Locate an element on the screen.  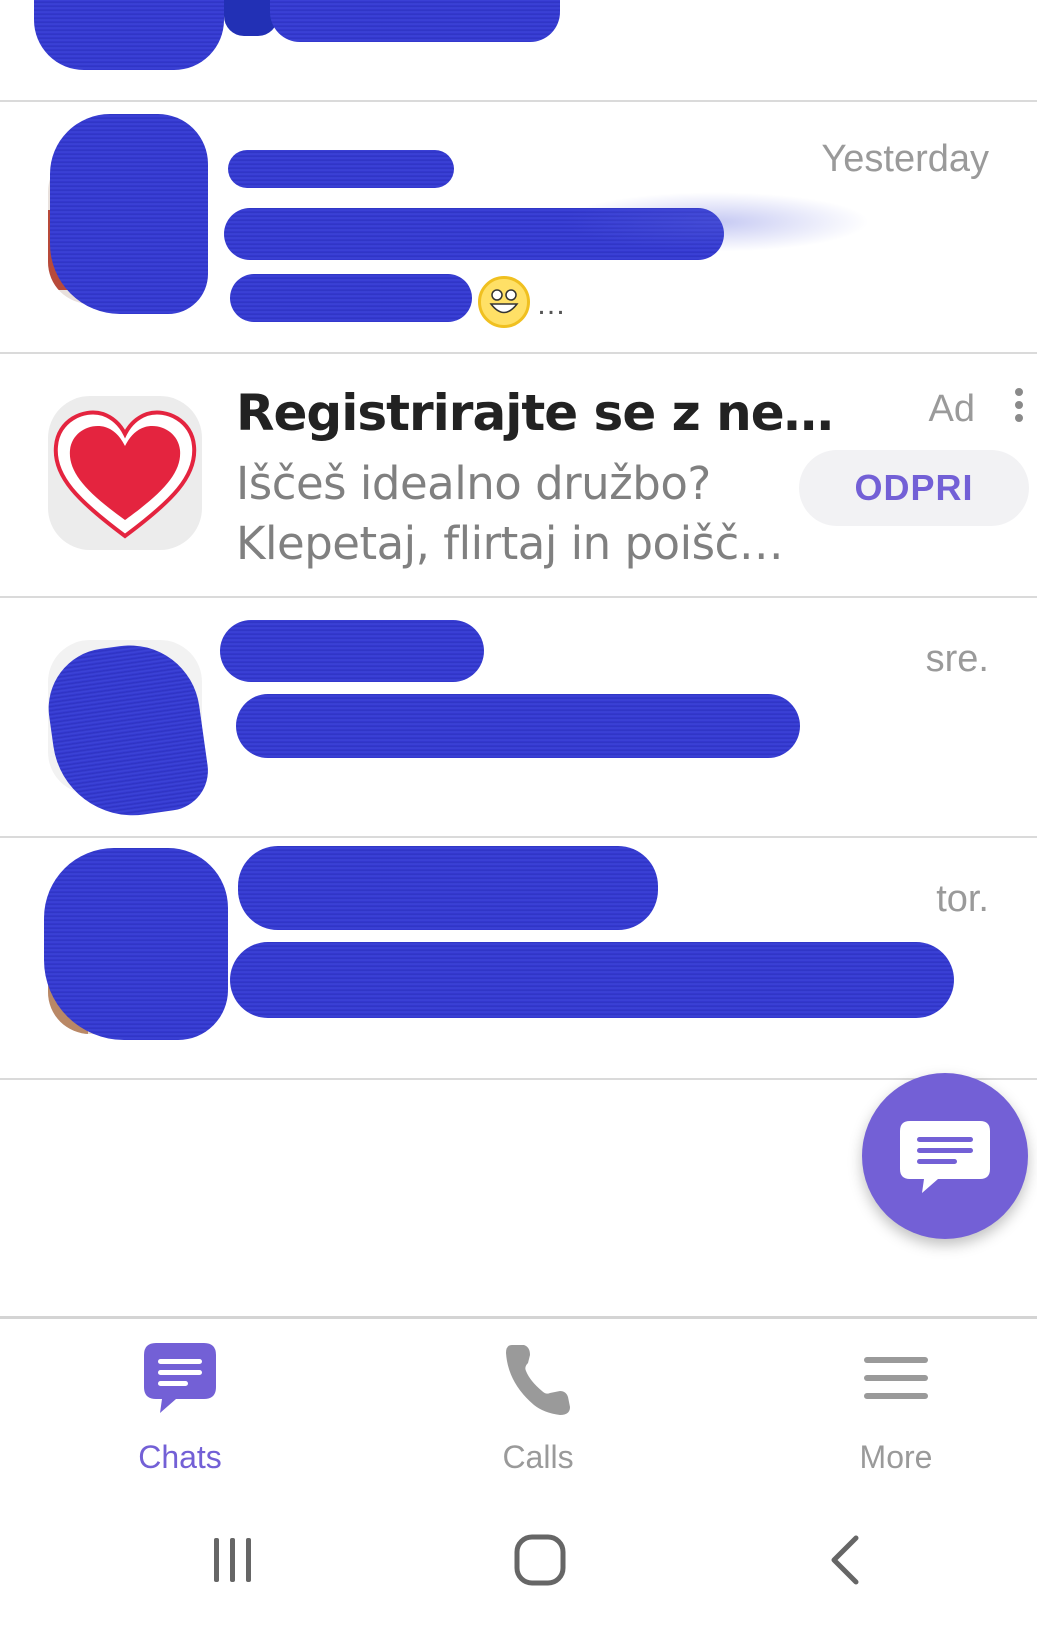
recent-apps-button is located at coordinates (232, 1560).